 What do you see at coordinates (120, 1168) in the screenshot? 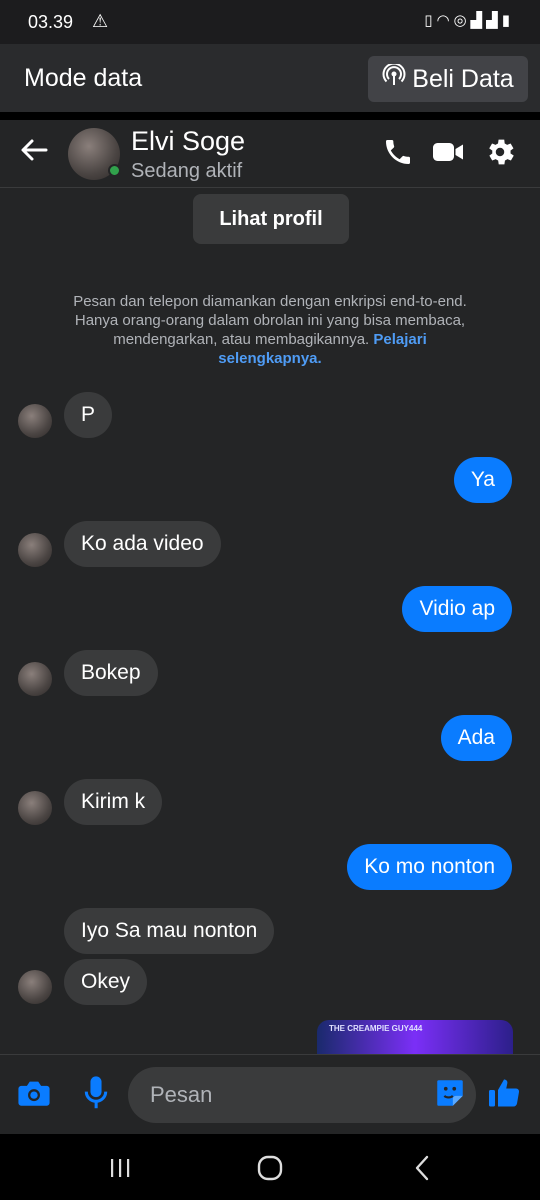
I see `recent-apps-icon` at bounding box center [120, 1168].